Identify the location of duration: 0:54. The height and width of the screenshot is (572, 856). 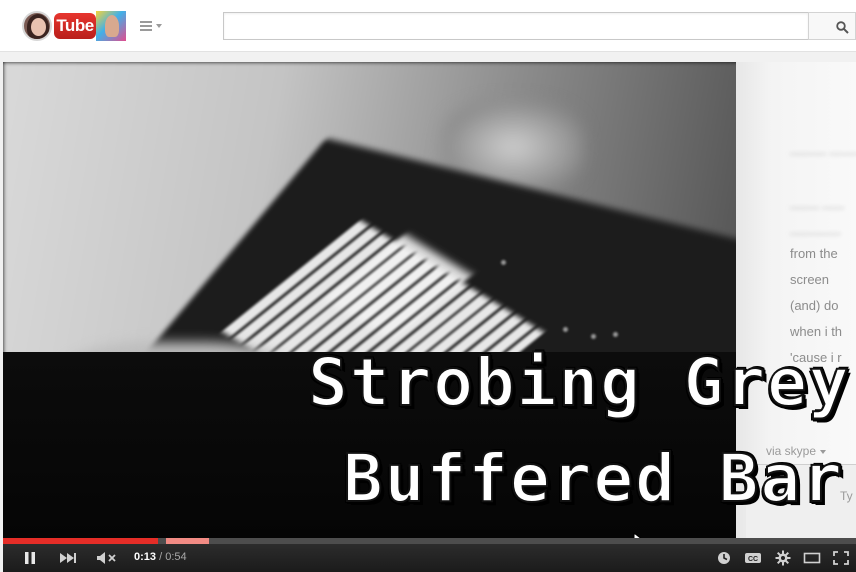
(176, 557).